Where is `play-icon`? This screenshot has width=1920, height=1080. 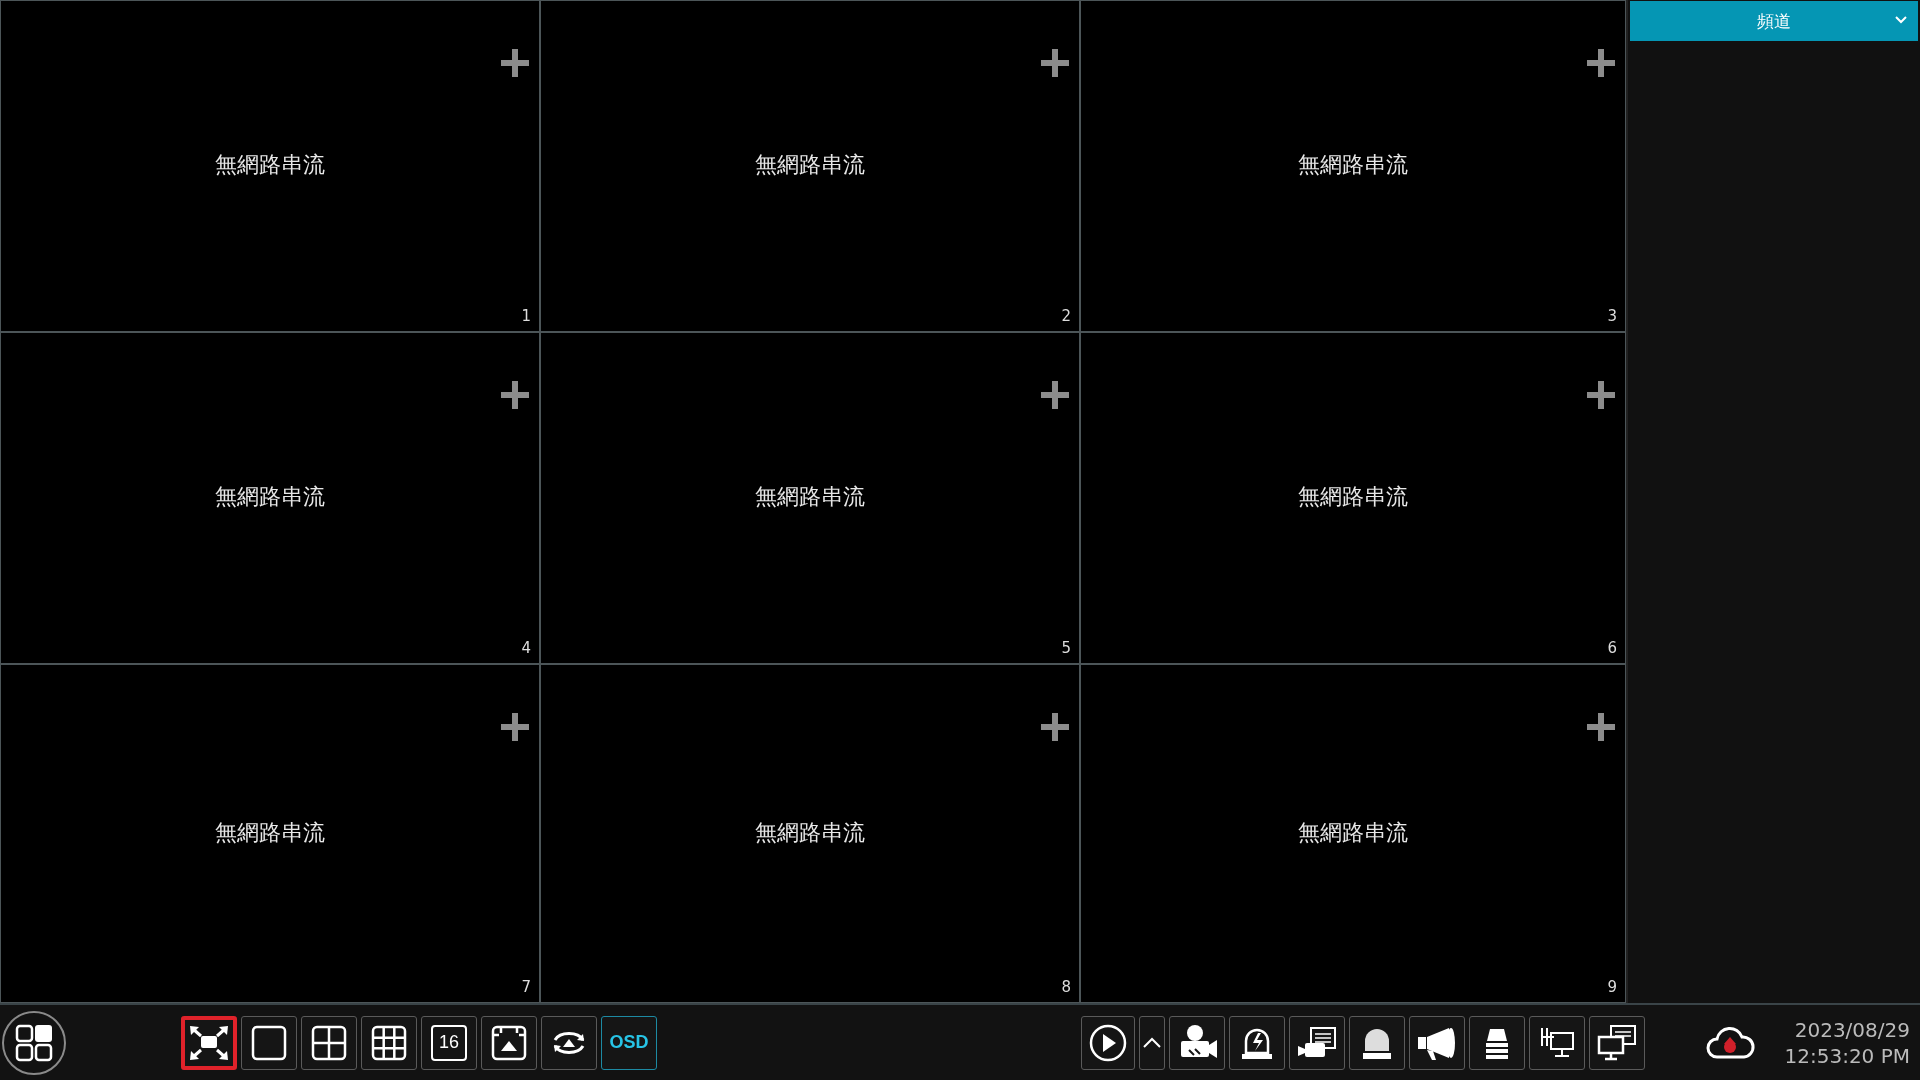 play-icon is located at coordinates (1107, 1042).